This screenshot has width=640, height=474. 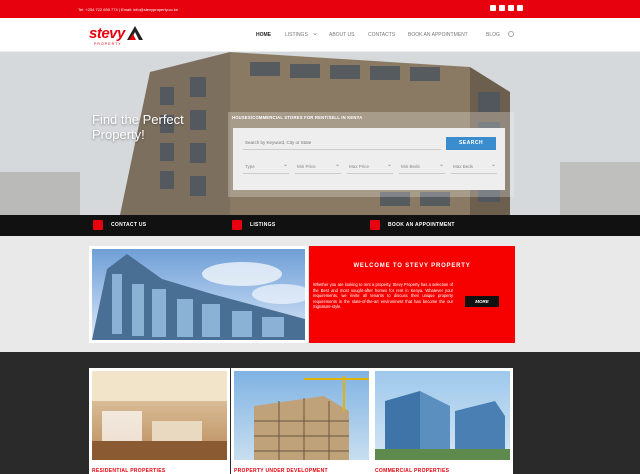 I want to click on office-building-image, so click(x=198, y=297).